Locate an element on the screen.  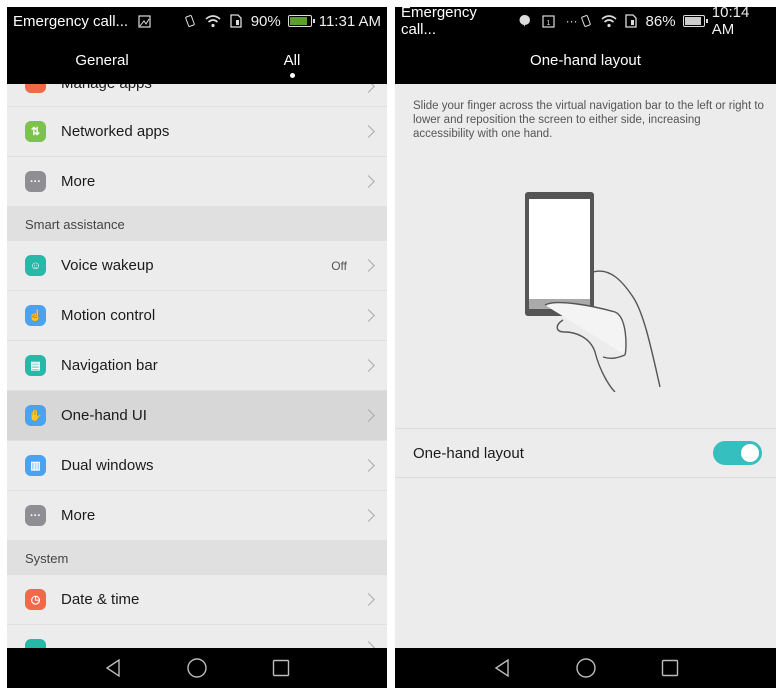
list-item-one-hand-ui: ✋ One-hand UI is located at coordinates (197, 416).